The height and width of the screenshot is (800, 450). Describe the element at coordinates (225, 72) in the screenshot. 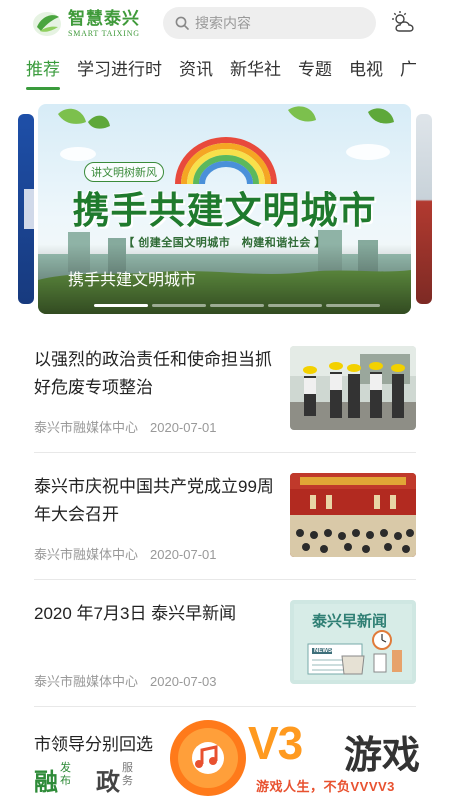

I see `category-tabs: 推荐 学习进行时 资讯 新华社 专题 电视 广` at that location.